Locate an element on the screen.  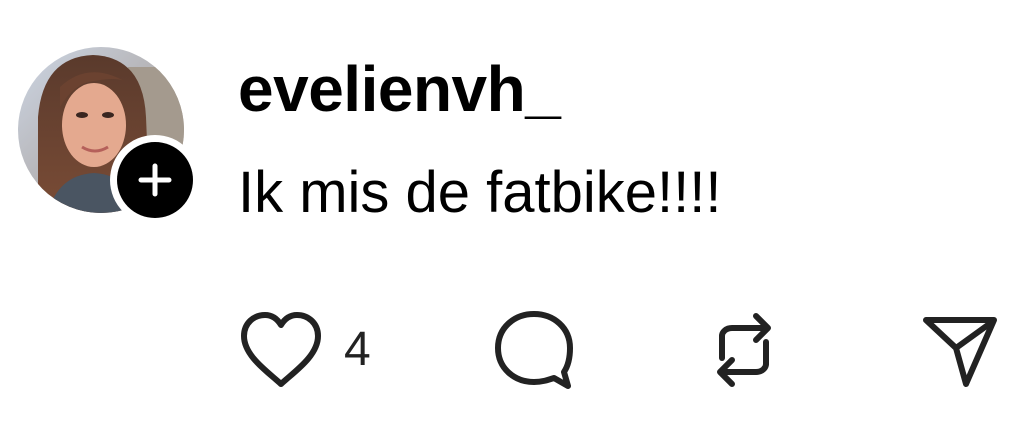
follow-button is located at coordinates (155, 180).